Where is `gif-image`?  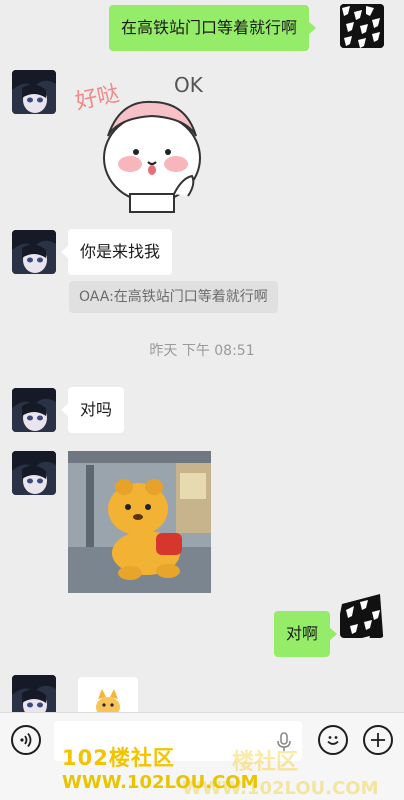 gif-image is located at coordinates (139, 522).